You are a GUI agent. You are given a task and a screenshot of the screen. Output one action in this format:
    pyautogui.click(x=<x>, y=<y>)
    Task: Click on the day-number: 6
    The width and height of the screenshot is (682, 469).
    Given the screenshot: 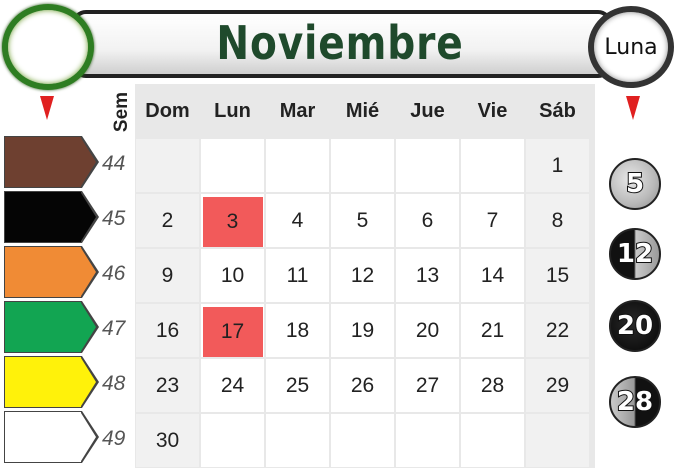 What is the action you would take?
    pyautogui.click(x=427, y=220)
    